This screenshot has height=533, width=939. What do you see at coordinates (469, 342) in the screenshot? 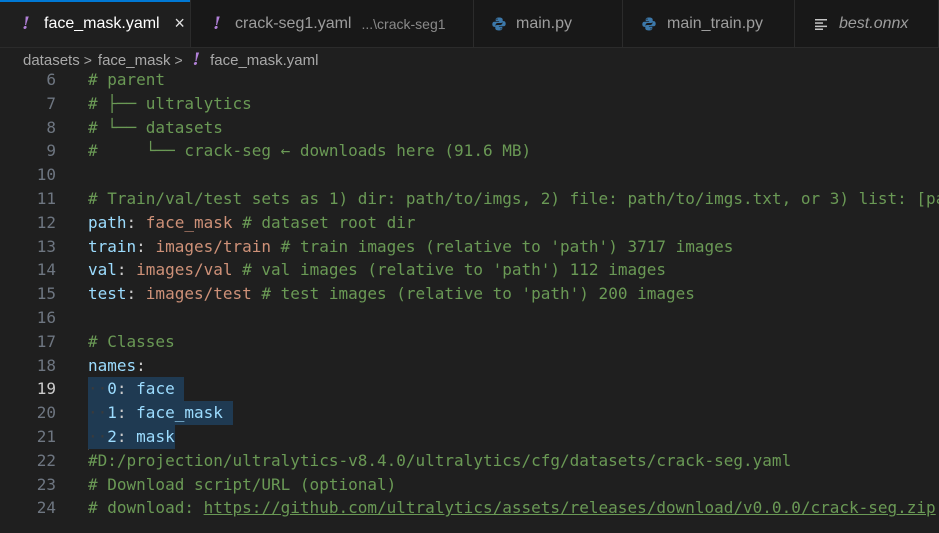
I see `code-line: 17 # Classes` at bounding box center [469, 342].